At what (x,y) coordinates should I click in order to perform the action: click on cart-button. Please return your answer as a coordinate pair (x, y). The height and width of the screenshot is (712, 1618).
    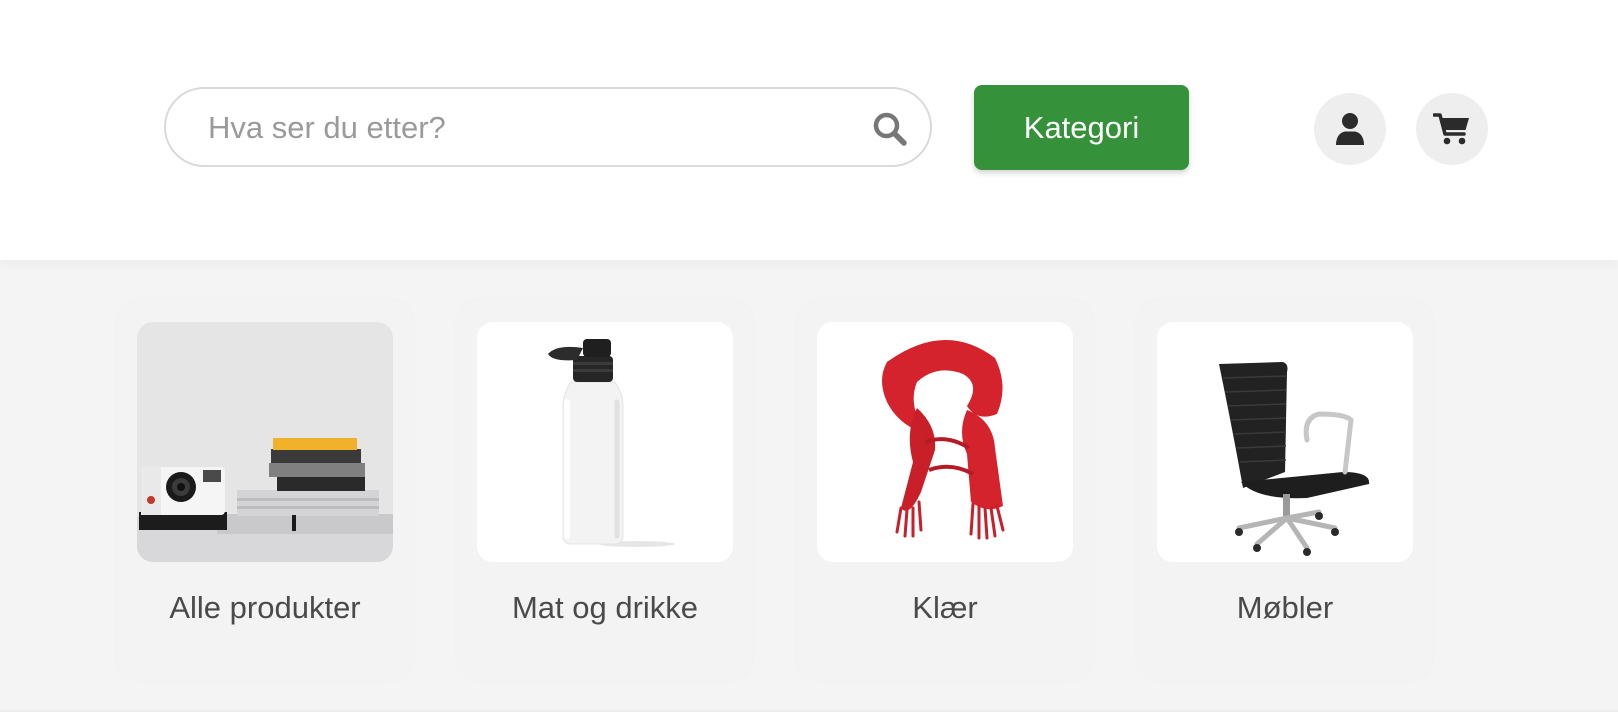
    Looking at the image, I should click on (1452, 129).